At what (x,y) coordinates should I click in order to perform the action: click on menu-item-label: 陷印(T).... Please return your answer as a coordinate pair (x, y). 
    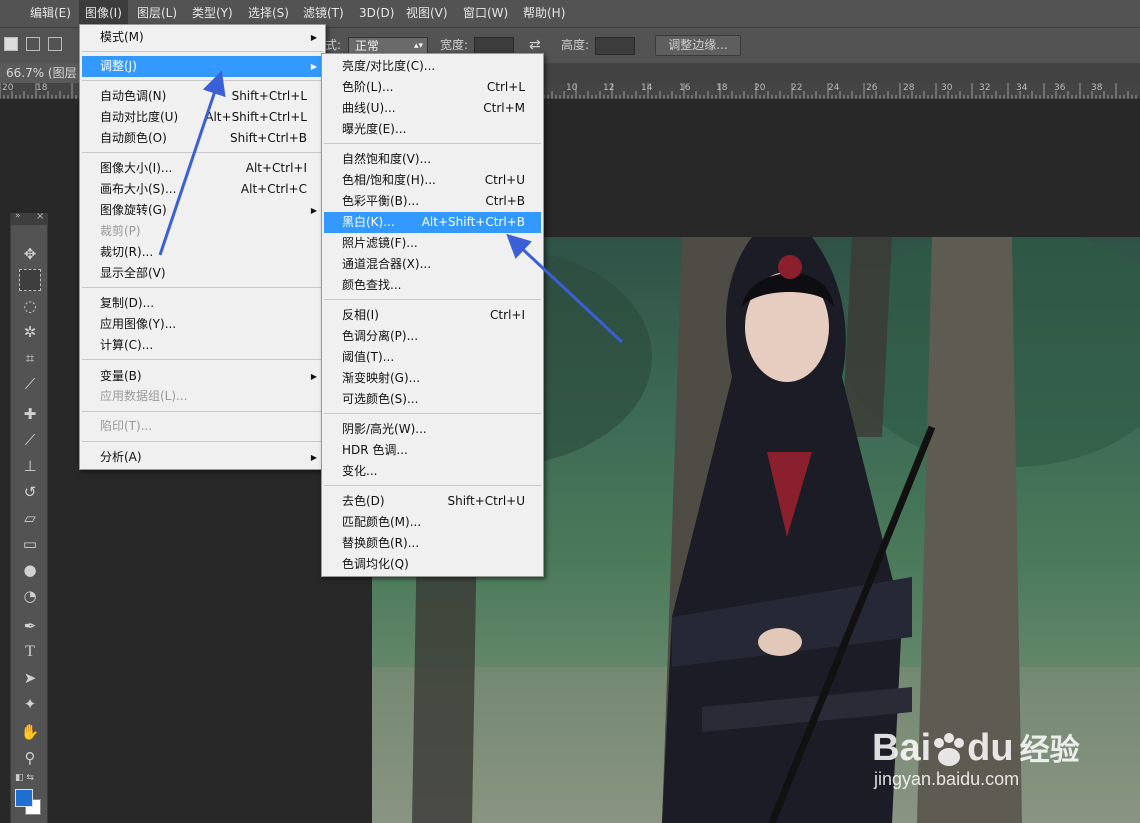
    Looking at the image, I should click on (126, 426).